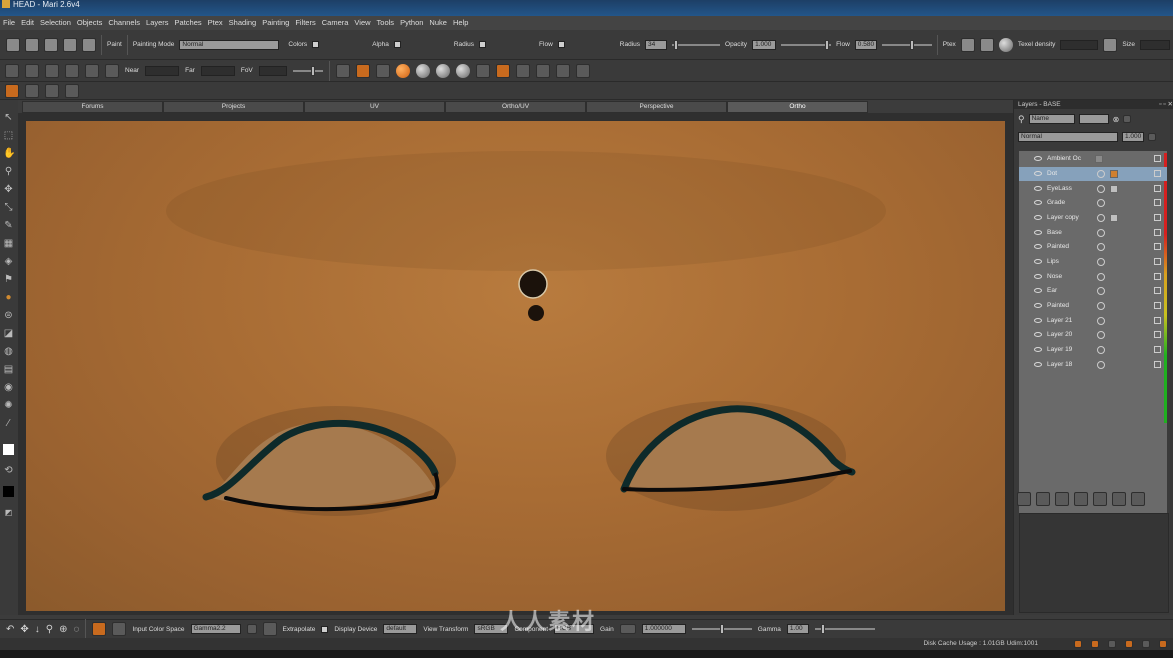 This screenshot has width=1173, height=658. What do you see at coordinates (1093, 189) in the screenshot?
I see `layer-eyelass: EyeLass` at bounding box center [1093, 189].